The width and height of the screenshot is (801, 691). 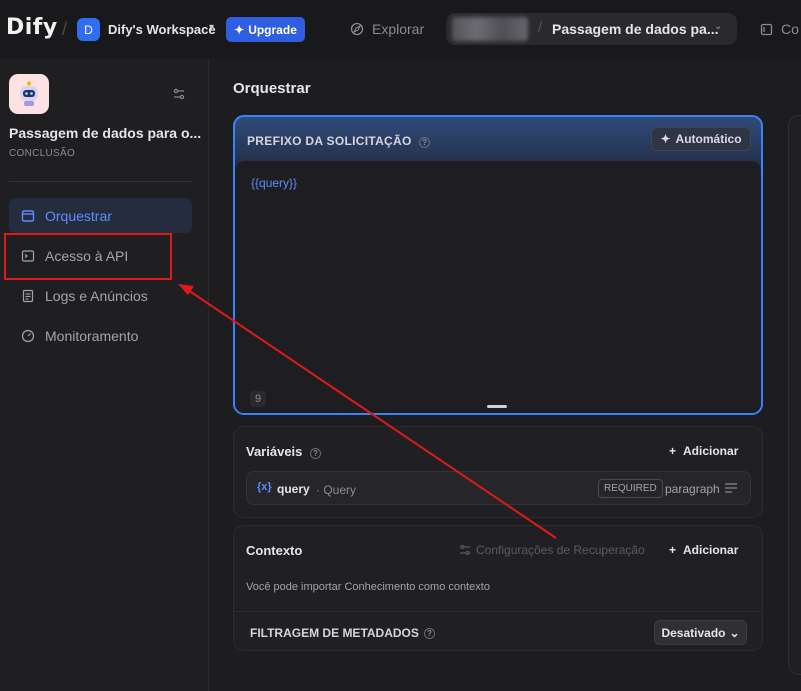 What do you see at coordinates (272, 29) in the screenshot?
I see `upgrade-label: Upgrade` at bounding box center [272, 29].